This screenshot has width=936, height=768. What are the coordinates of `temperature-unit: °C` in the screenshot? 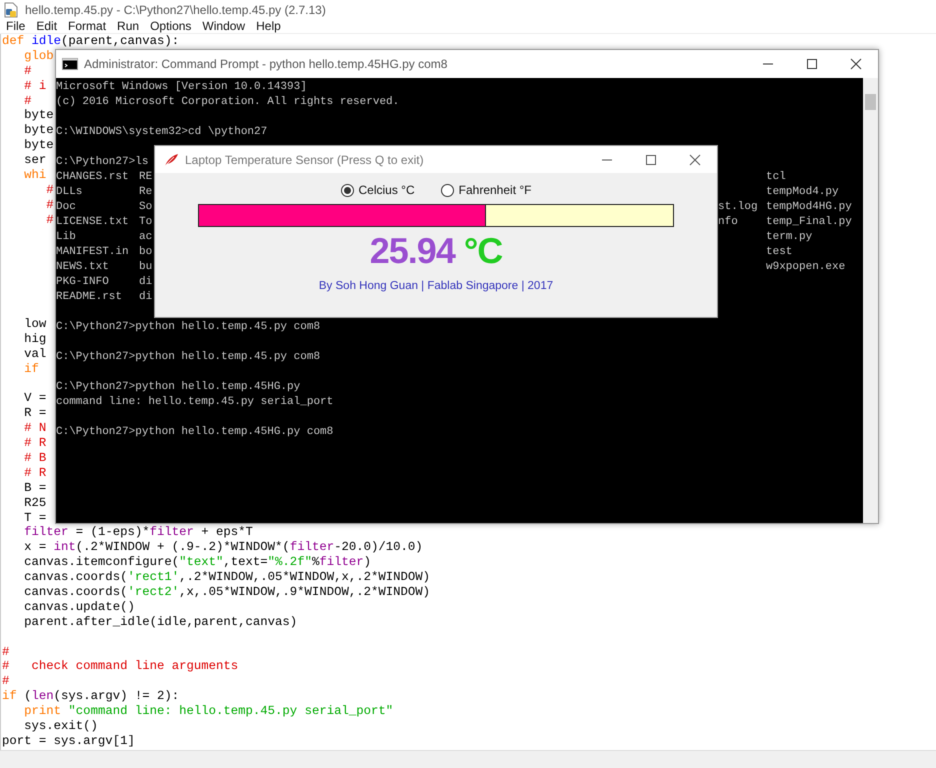 It's located at (483, 251).